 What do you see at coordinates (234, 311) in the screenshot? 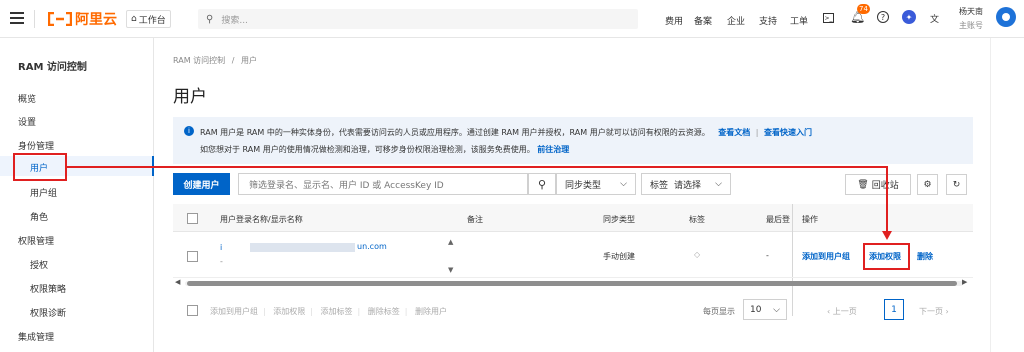
I see `bulk-add-to-group: 添加到用户组` at bounding box center [234, 311].